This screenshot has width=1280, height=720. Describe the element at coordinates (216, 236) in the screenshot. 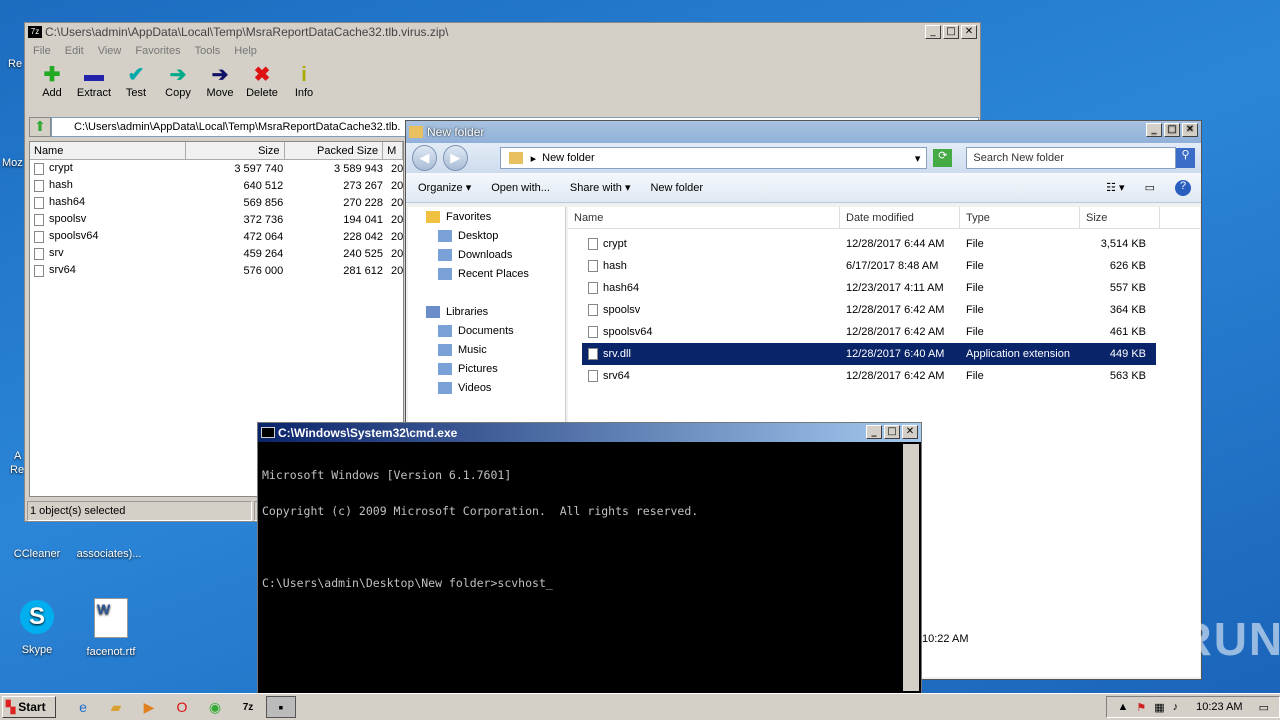

I see `table-row: spoolsv64 472 064 228 042 20` at that location.